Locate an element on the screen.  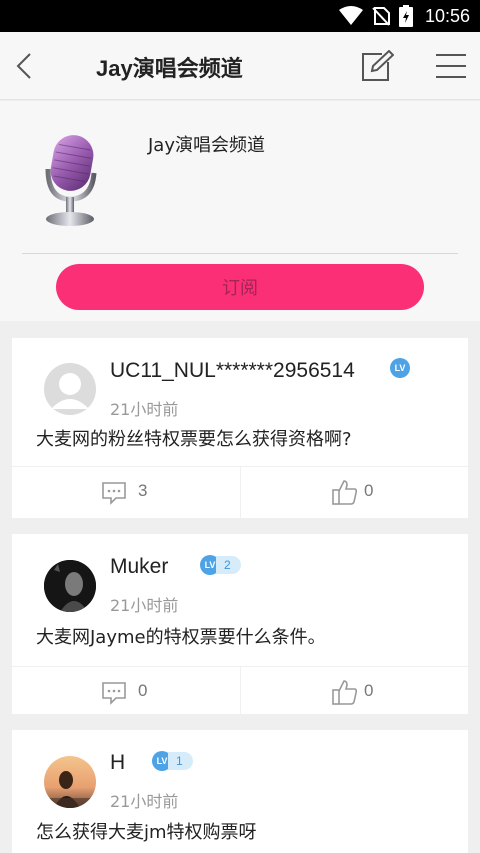
post-text: 大麦网的粉丝特权票要怎么获得资格啊? is located at coordinates (194, 438).